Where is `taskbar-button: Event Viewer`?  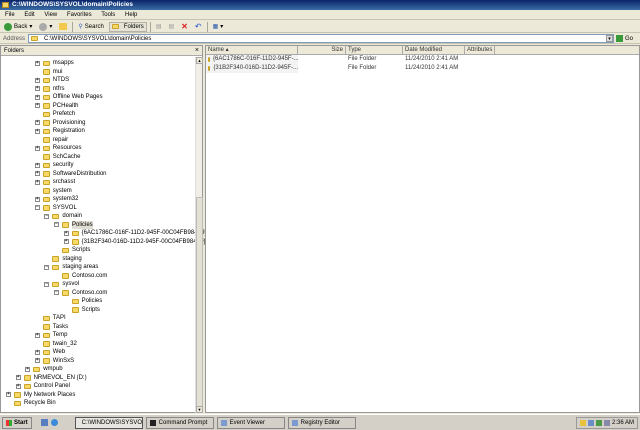
taskbar-button: Event Viewer is located at coordinates (250, 422).